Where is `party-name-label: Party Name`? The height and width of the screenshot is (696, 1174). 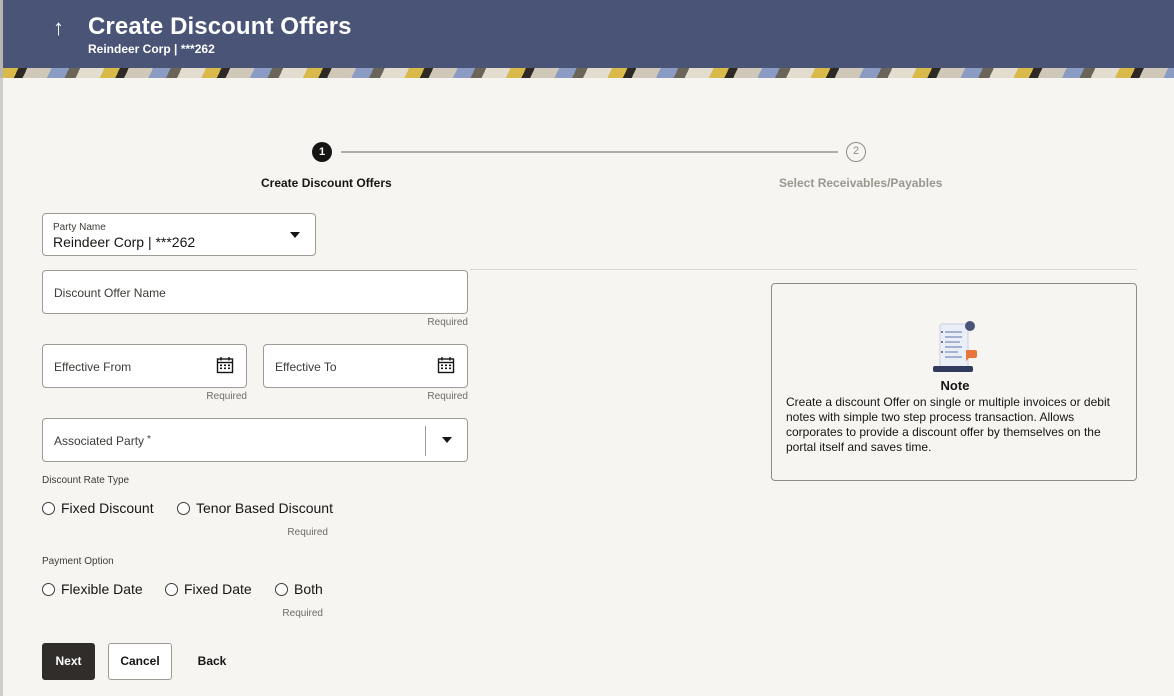
party-name-label: Party Name is located at coordinates (79, 227).